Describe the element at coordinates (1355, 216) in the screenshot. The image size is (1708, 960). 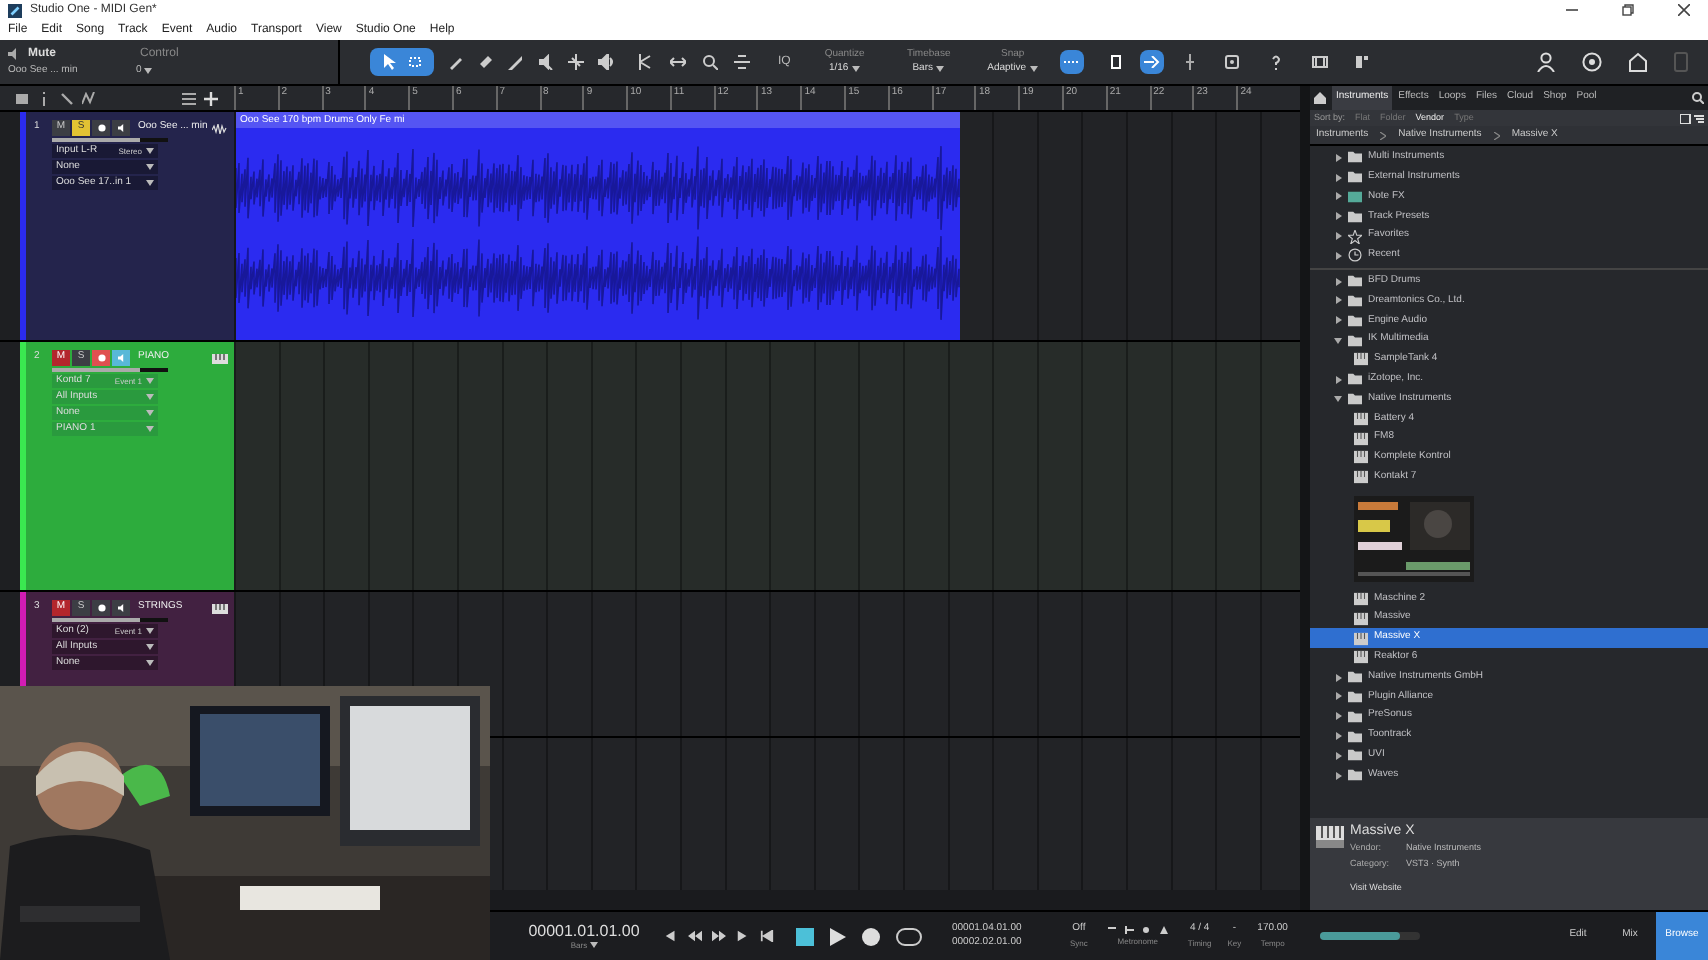
I see `folder-icon` at that location.